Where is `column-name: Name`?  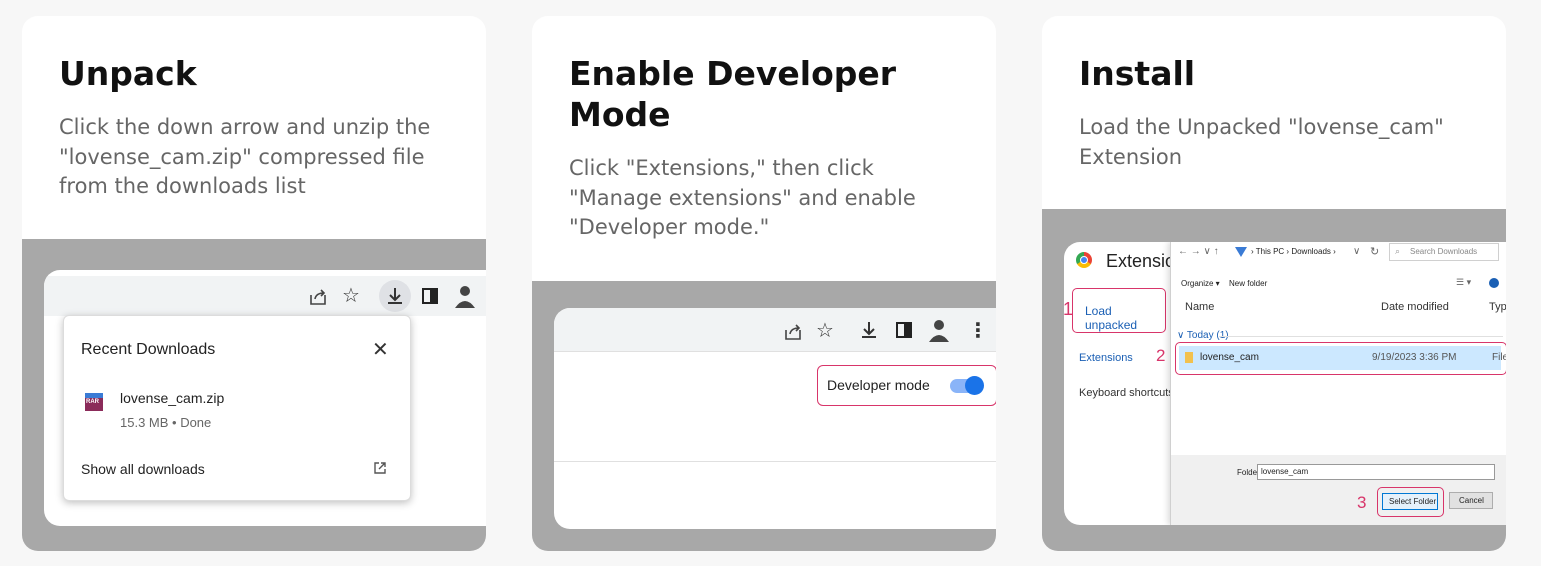
column-name: Name is located at coordinates (1199, 307).